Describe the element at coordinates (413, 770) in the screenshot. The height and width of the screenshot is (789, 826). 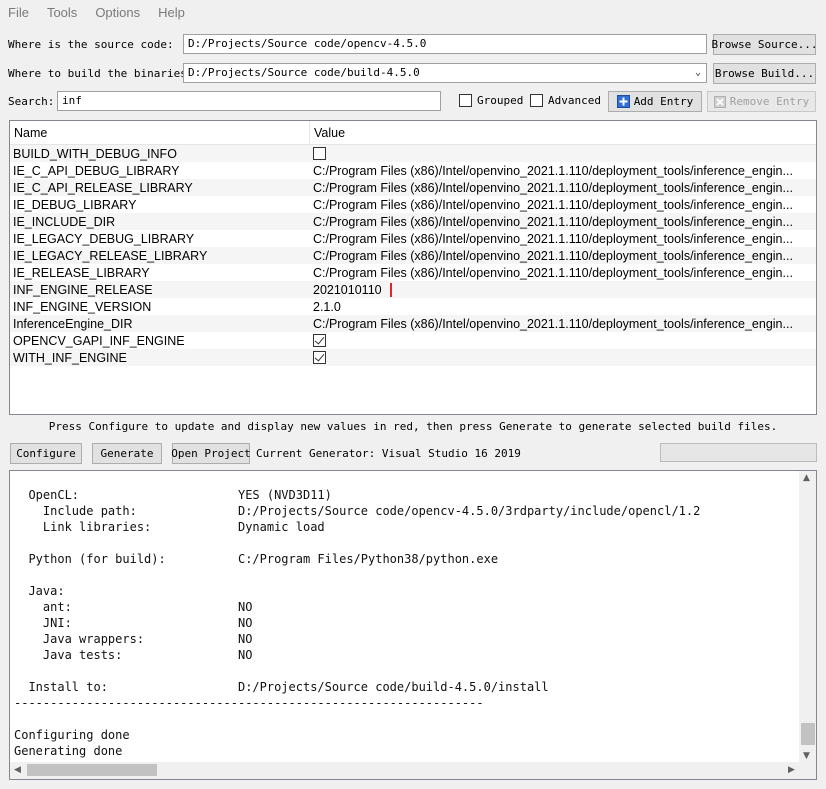
I see `horizontal-scrollbar: ◀ ▶` at that location.